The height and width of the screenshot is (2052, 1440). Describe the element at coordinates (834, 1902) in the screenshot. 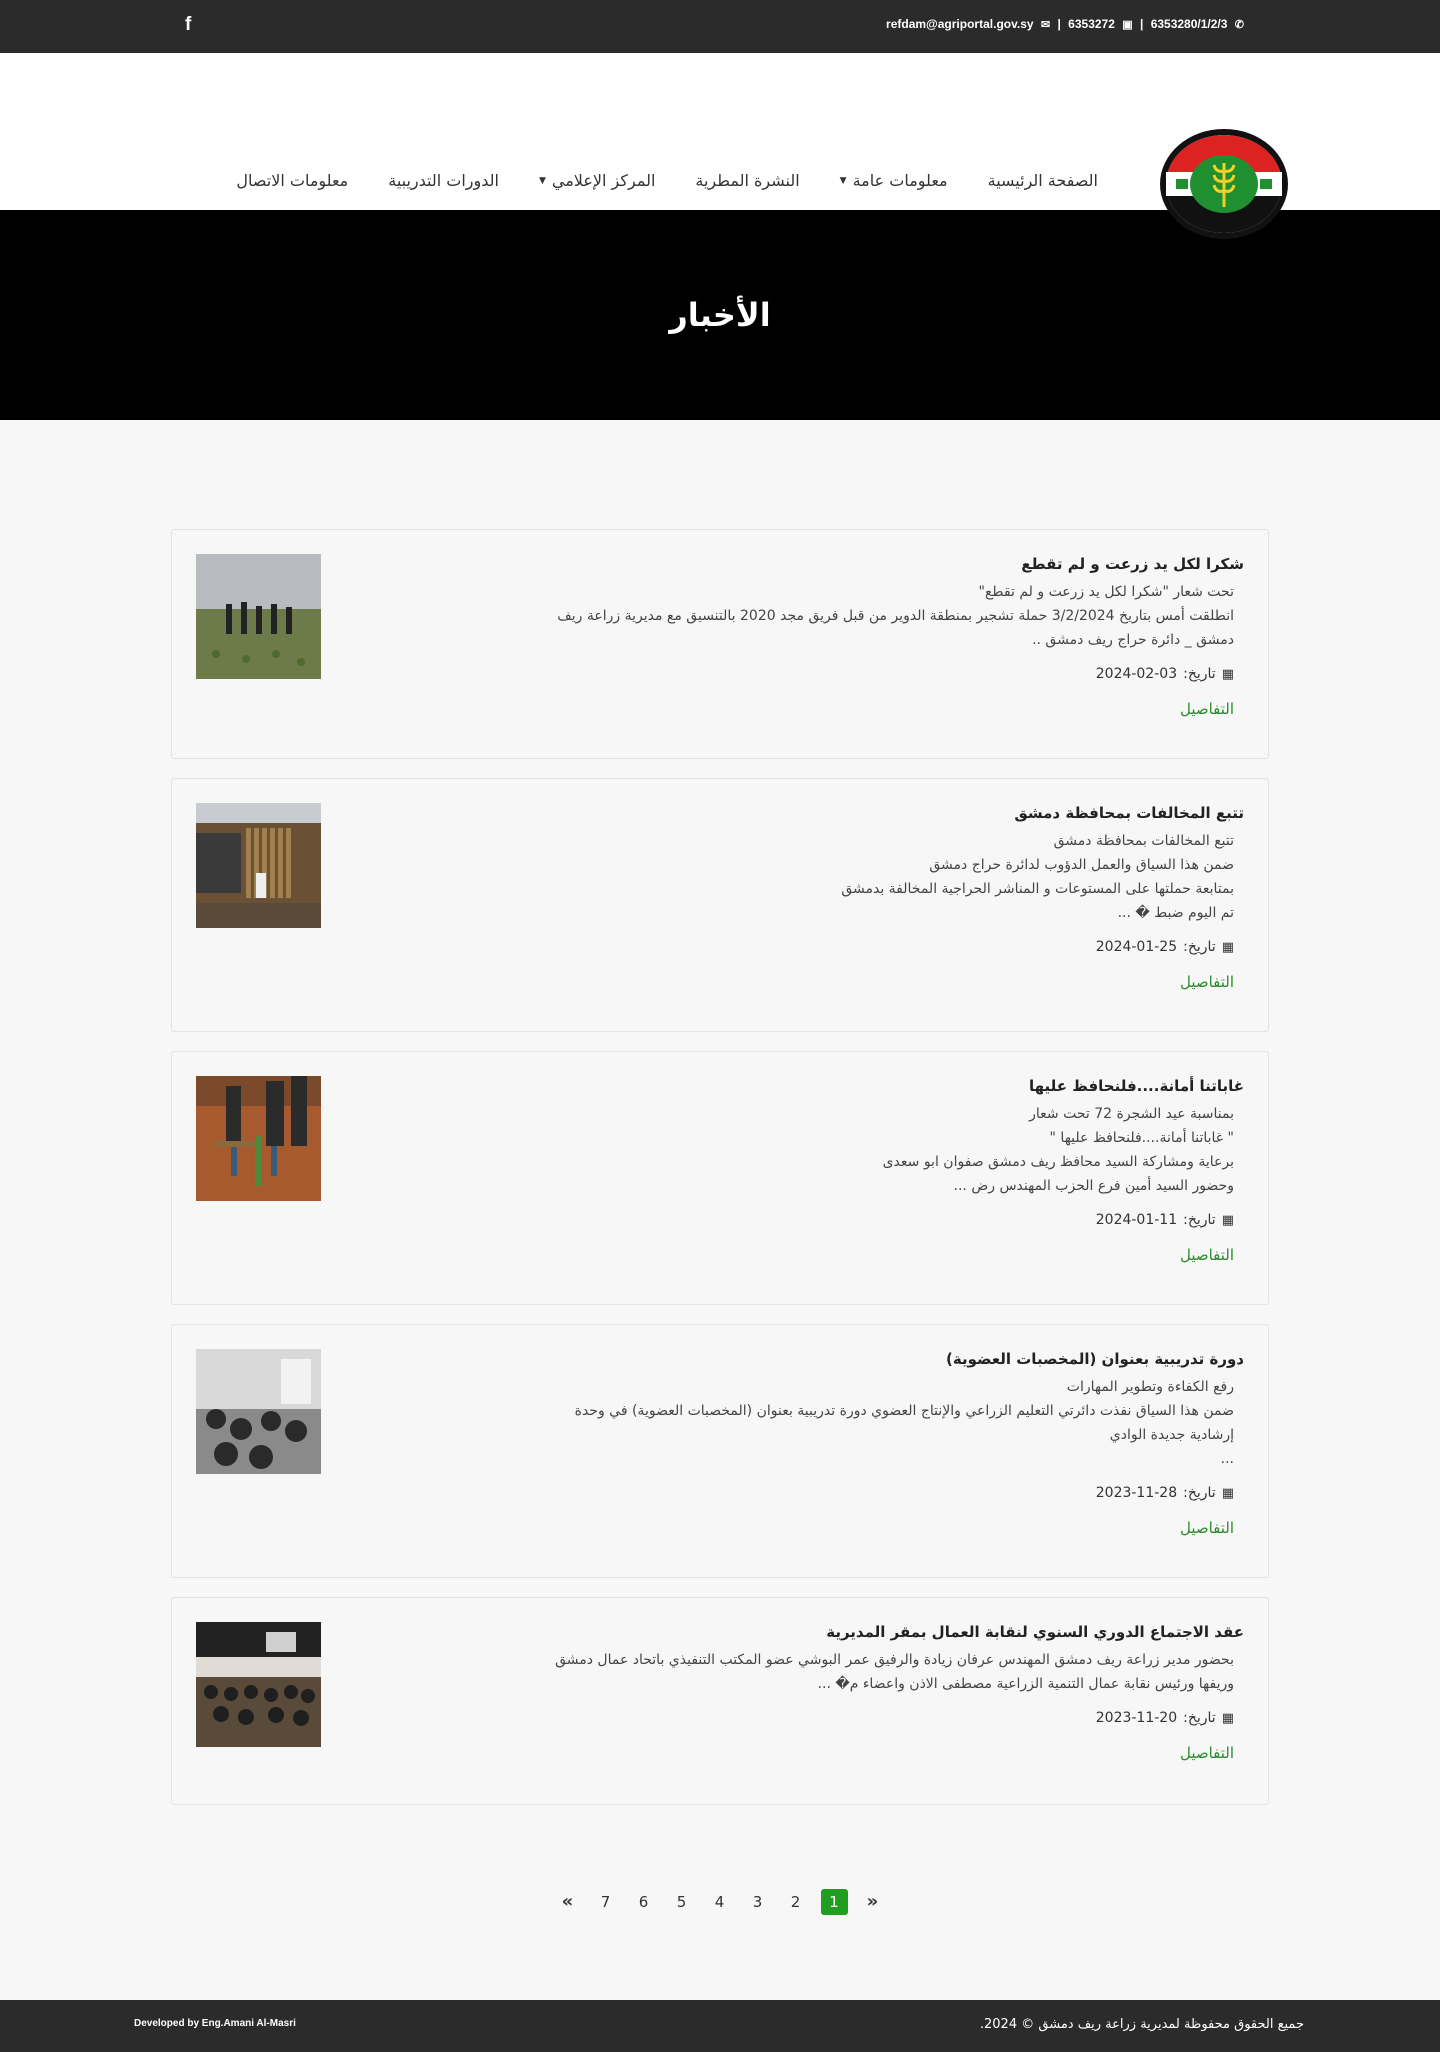

I see `pagination-page-1: 1` at that location.